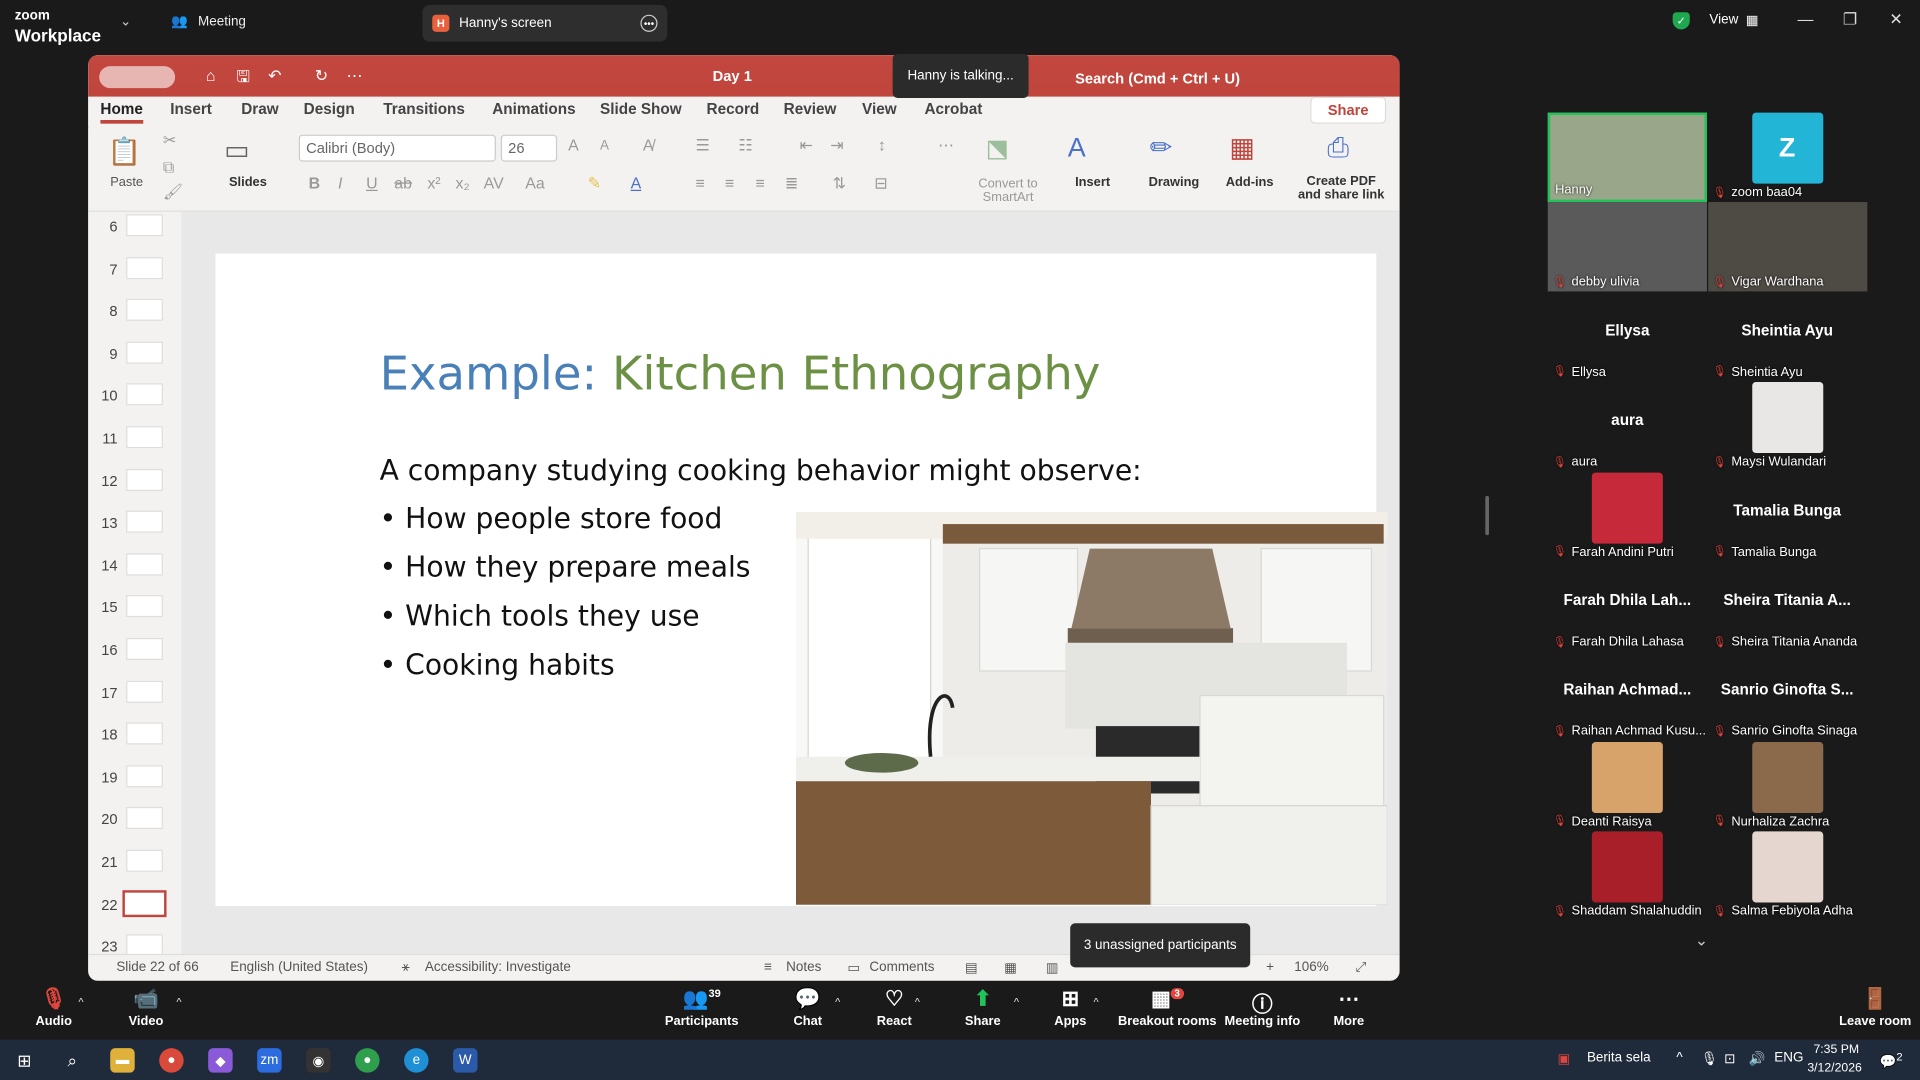  Describe the element at coordinates (403, 183) in the screenshot. I see `strikethrough-icon: ab` at that location.